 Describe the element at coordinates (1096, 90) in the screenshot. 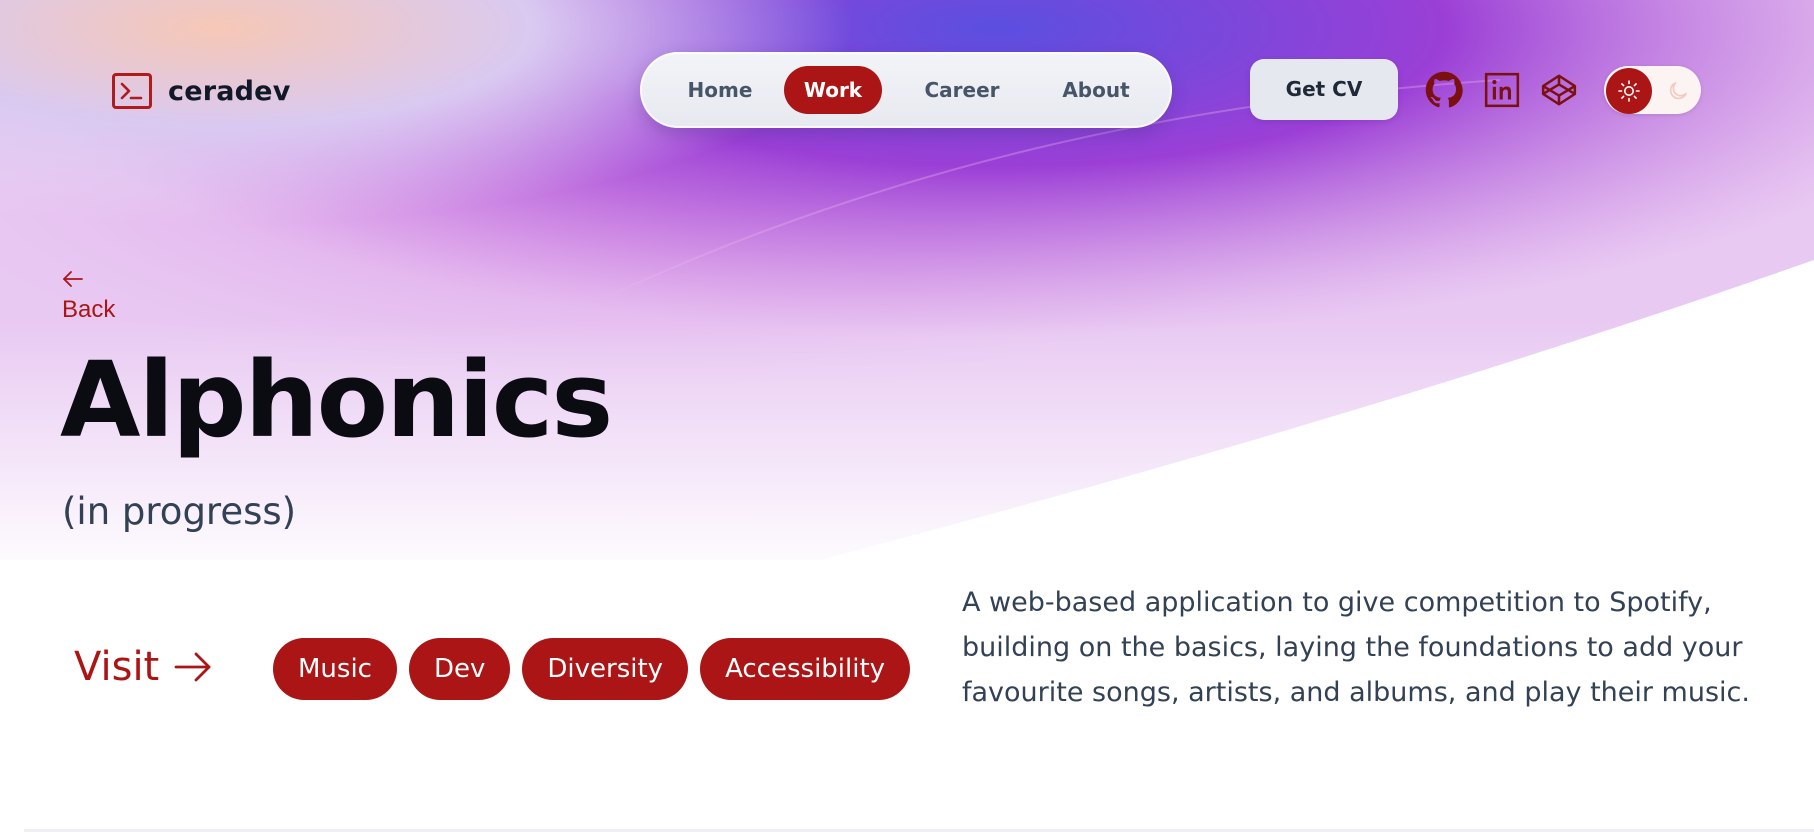

I see `nav-about: About` at that location.